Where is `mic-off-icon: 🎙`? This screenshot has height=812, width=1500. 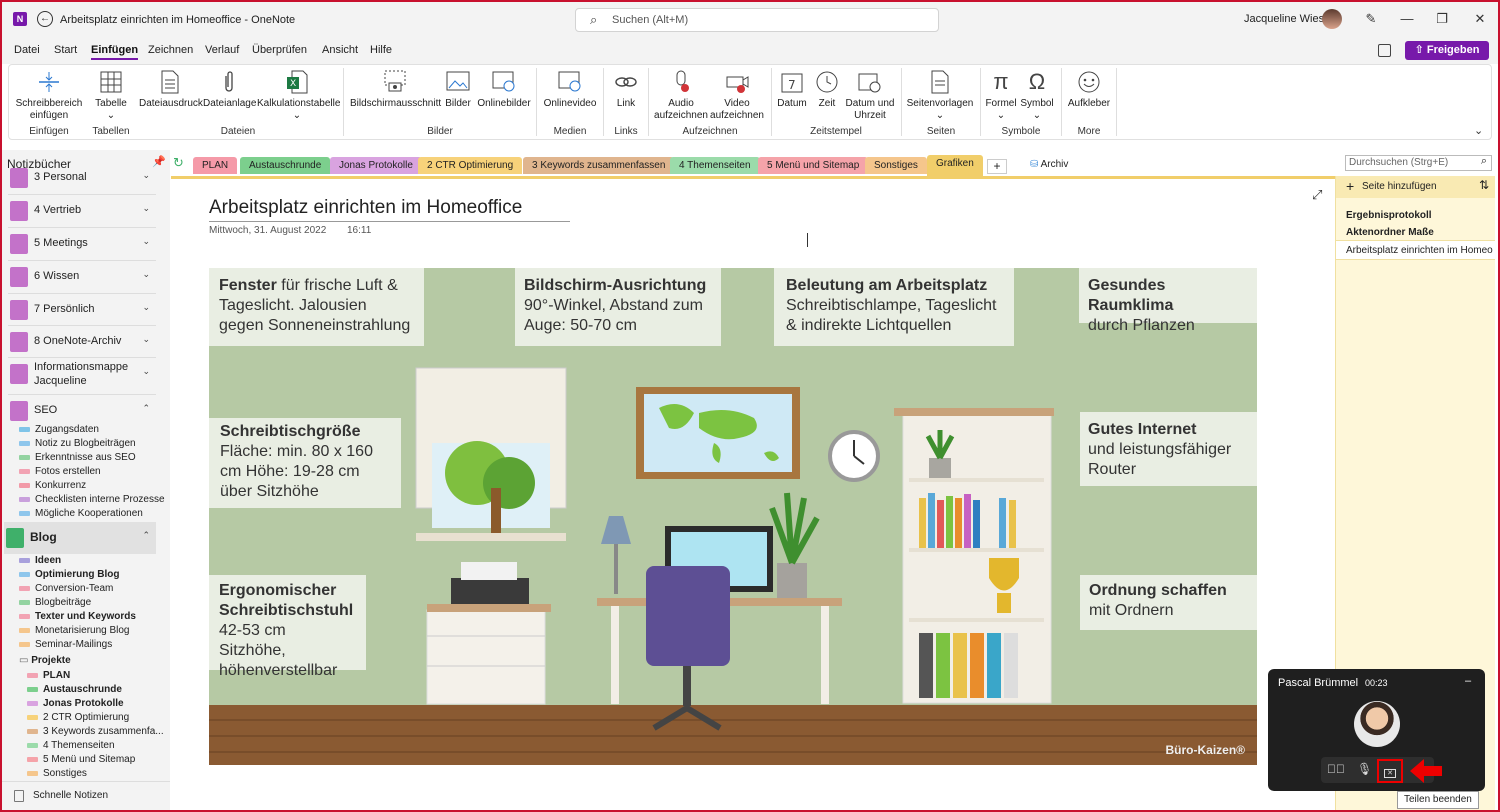
mic-off-icon: 🎙 is located at coordinates (1364, 769).